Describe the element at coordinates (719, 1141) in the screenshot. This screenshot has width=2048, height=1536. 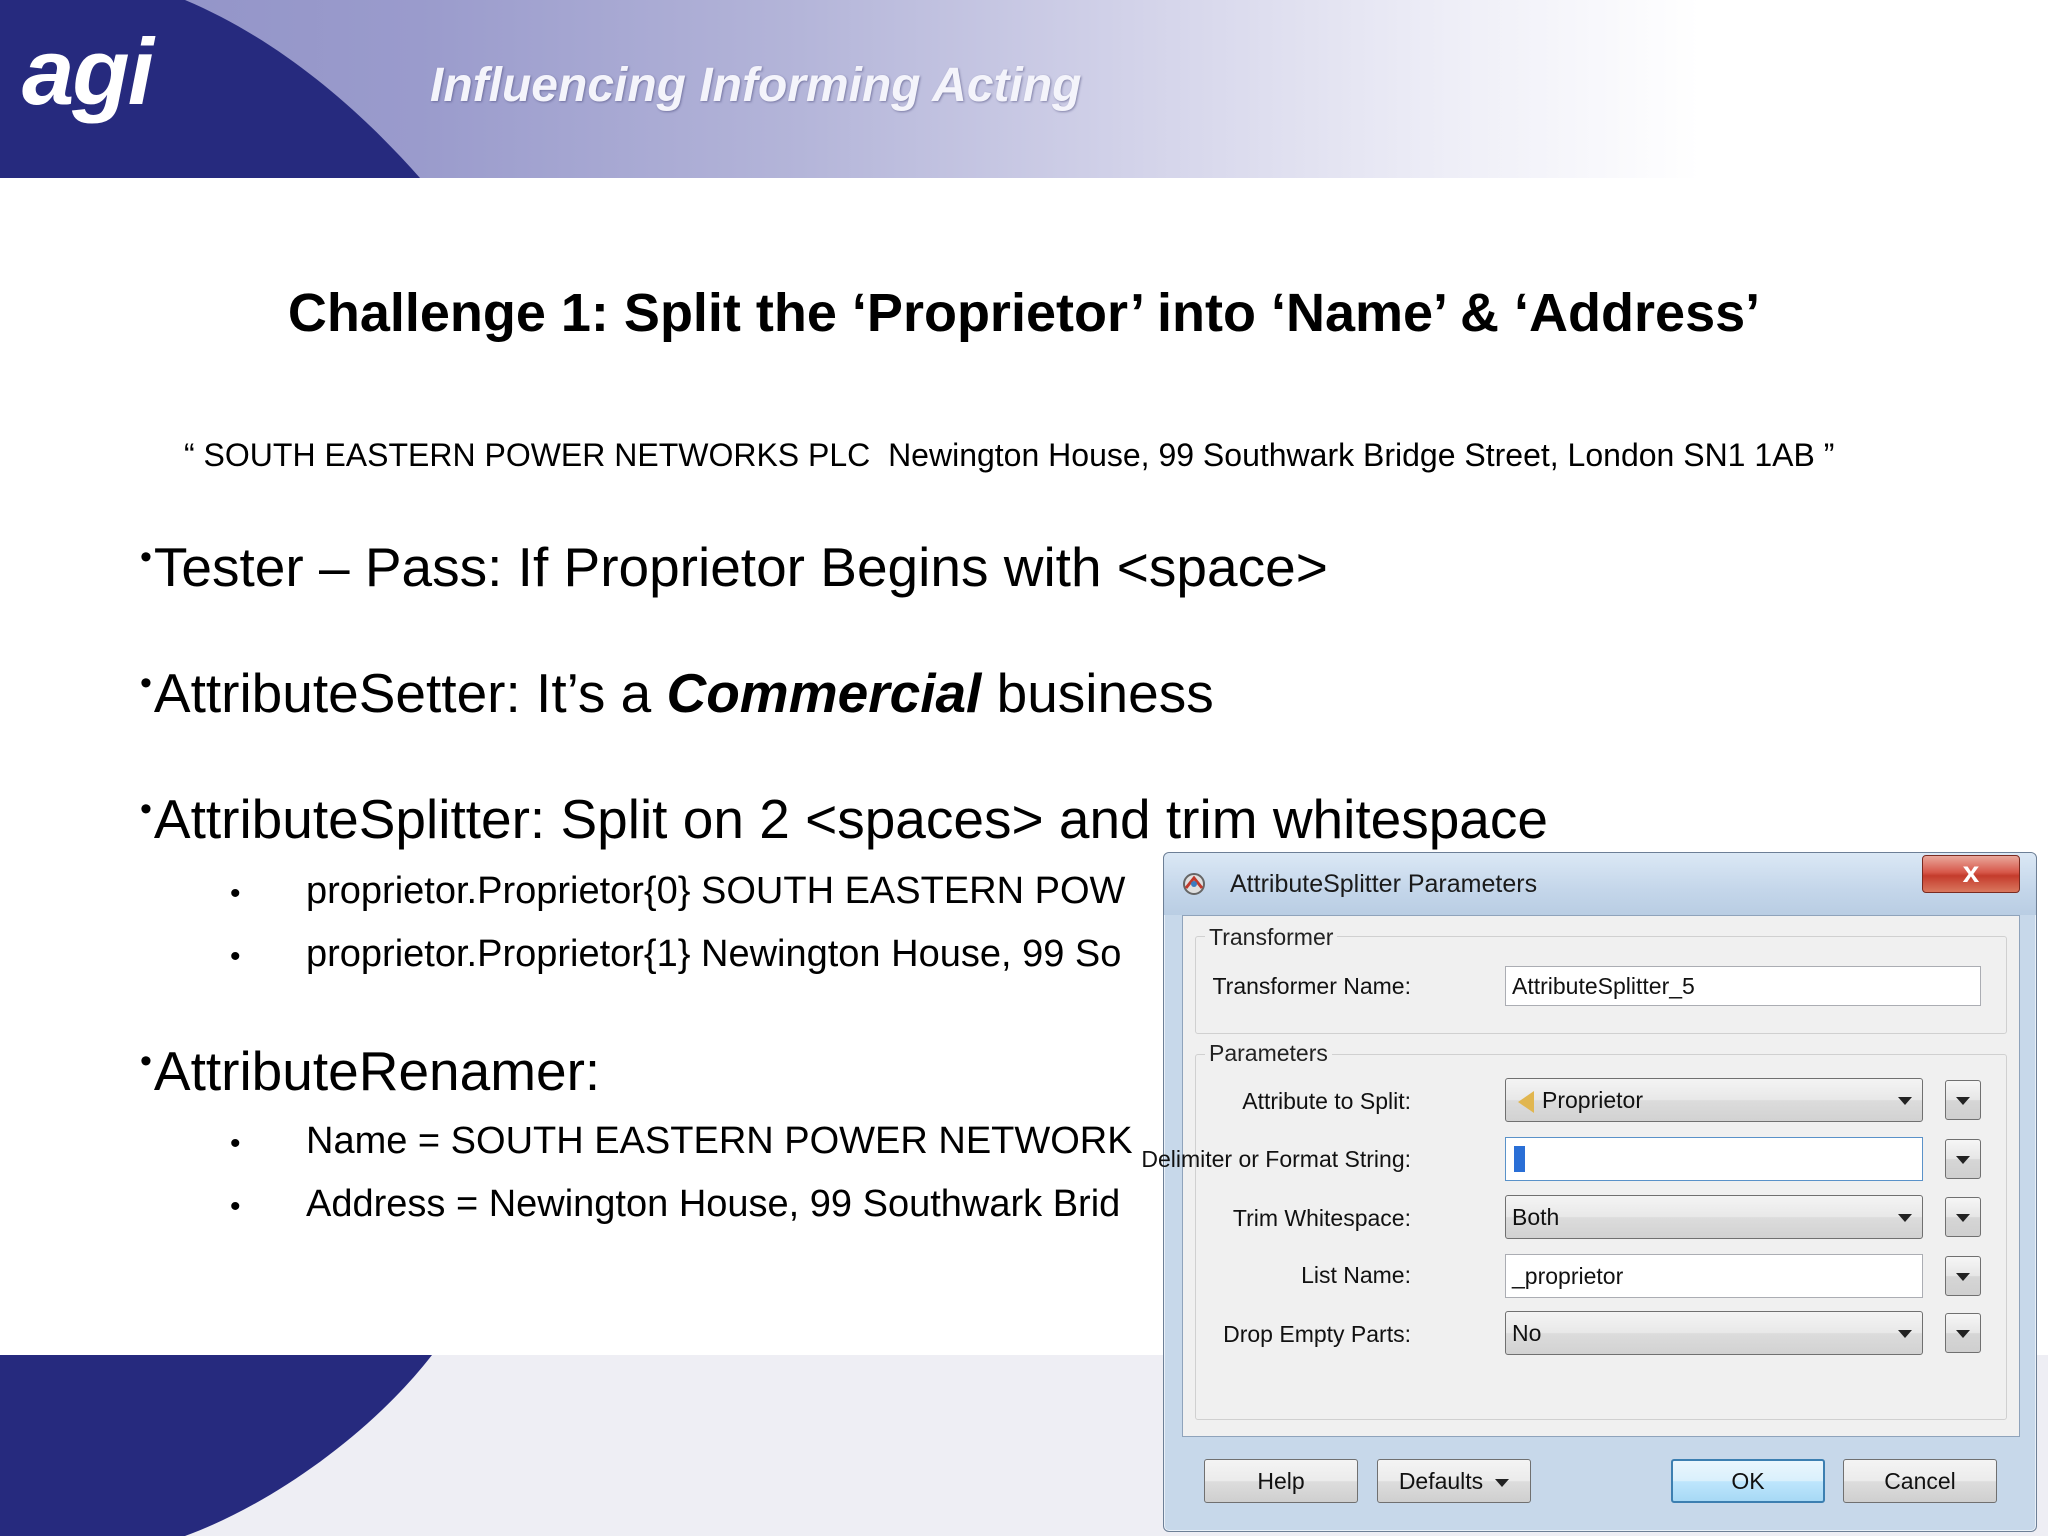
I see `sub-bullet-text: Name = SOUTH EASTERN POWER NETWORK` at that location.